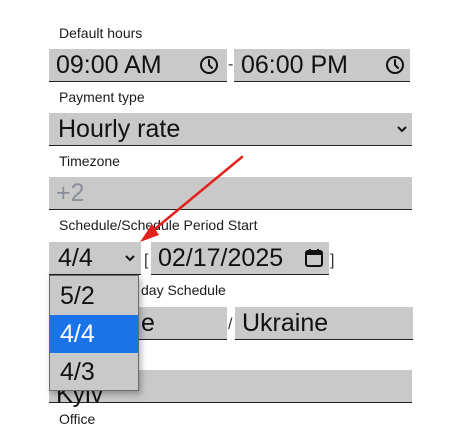  What do you see at coordinates (192, 198) in the screenshot?
I see `annotation-arrow` at bounding box center [192, 198].